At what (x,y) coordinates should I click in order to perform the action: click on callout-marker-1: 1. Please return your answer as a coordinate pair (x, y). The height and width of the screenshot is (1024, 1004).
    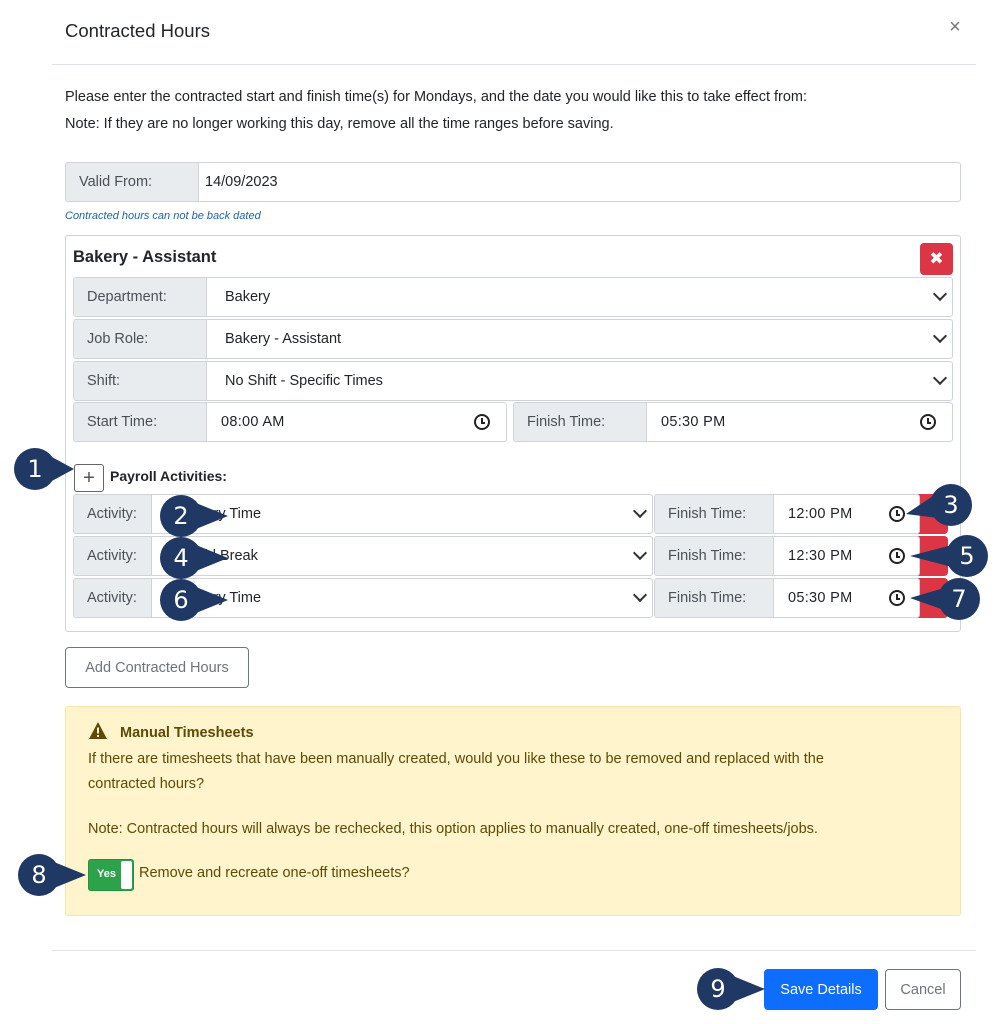
    Looking at the image, I should click on (43, 469).